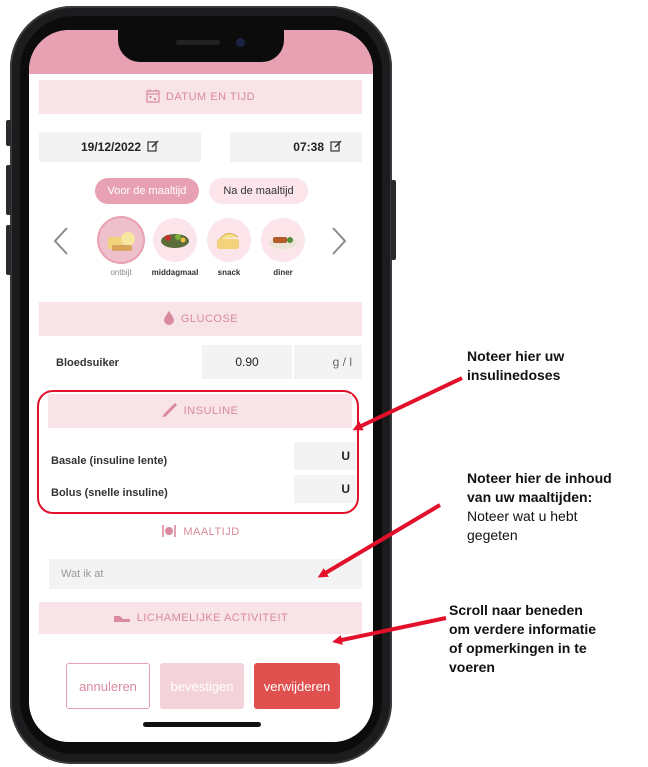 The image size is (648, 767). I want to click on arrow-to-insulin, so click(407, 403).